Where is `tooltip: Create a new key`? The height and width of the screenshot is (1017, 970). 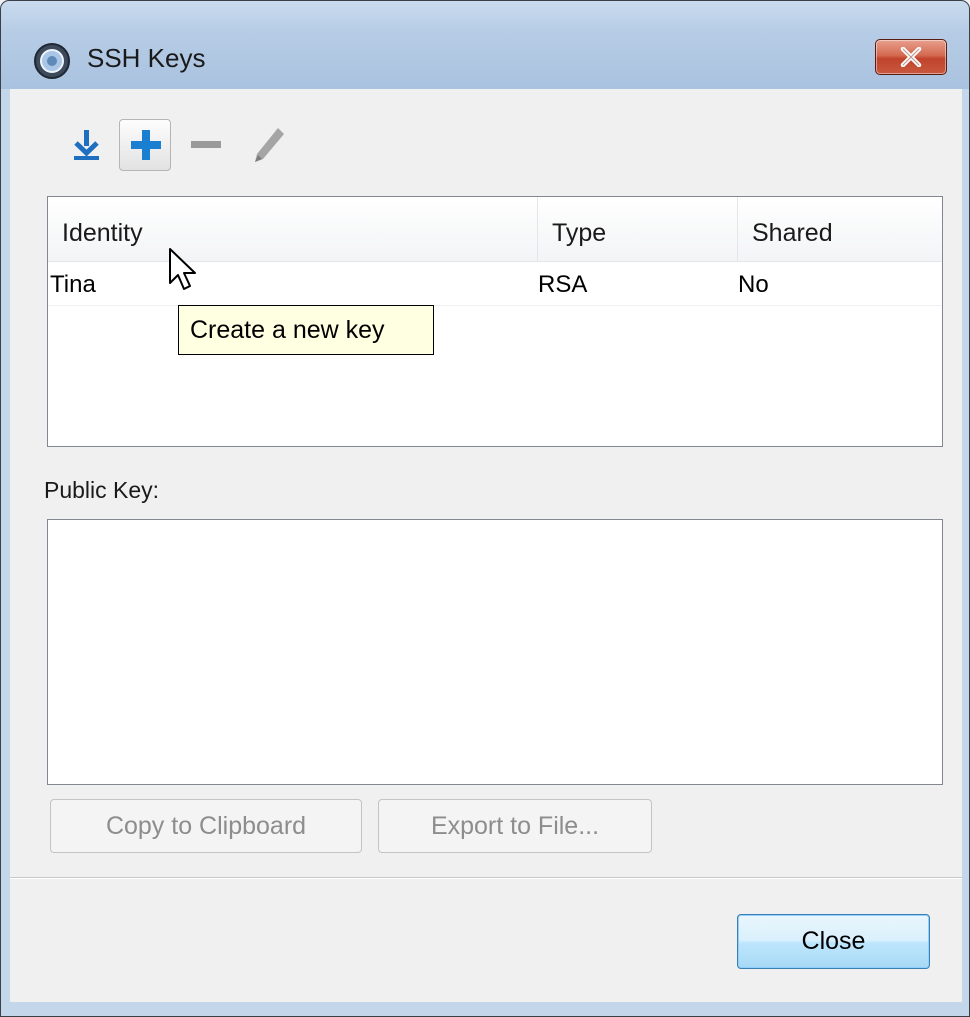
tooltip: Create a new key is located at coordinates (306, 330).